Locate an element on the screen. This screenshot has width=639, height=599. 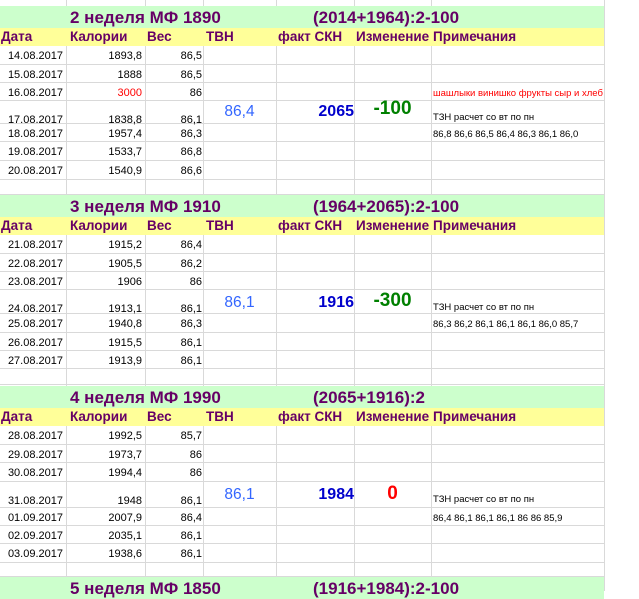
table-row: 15.08.2017 1888 86,5 is located at coordinates (302, 74).